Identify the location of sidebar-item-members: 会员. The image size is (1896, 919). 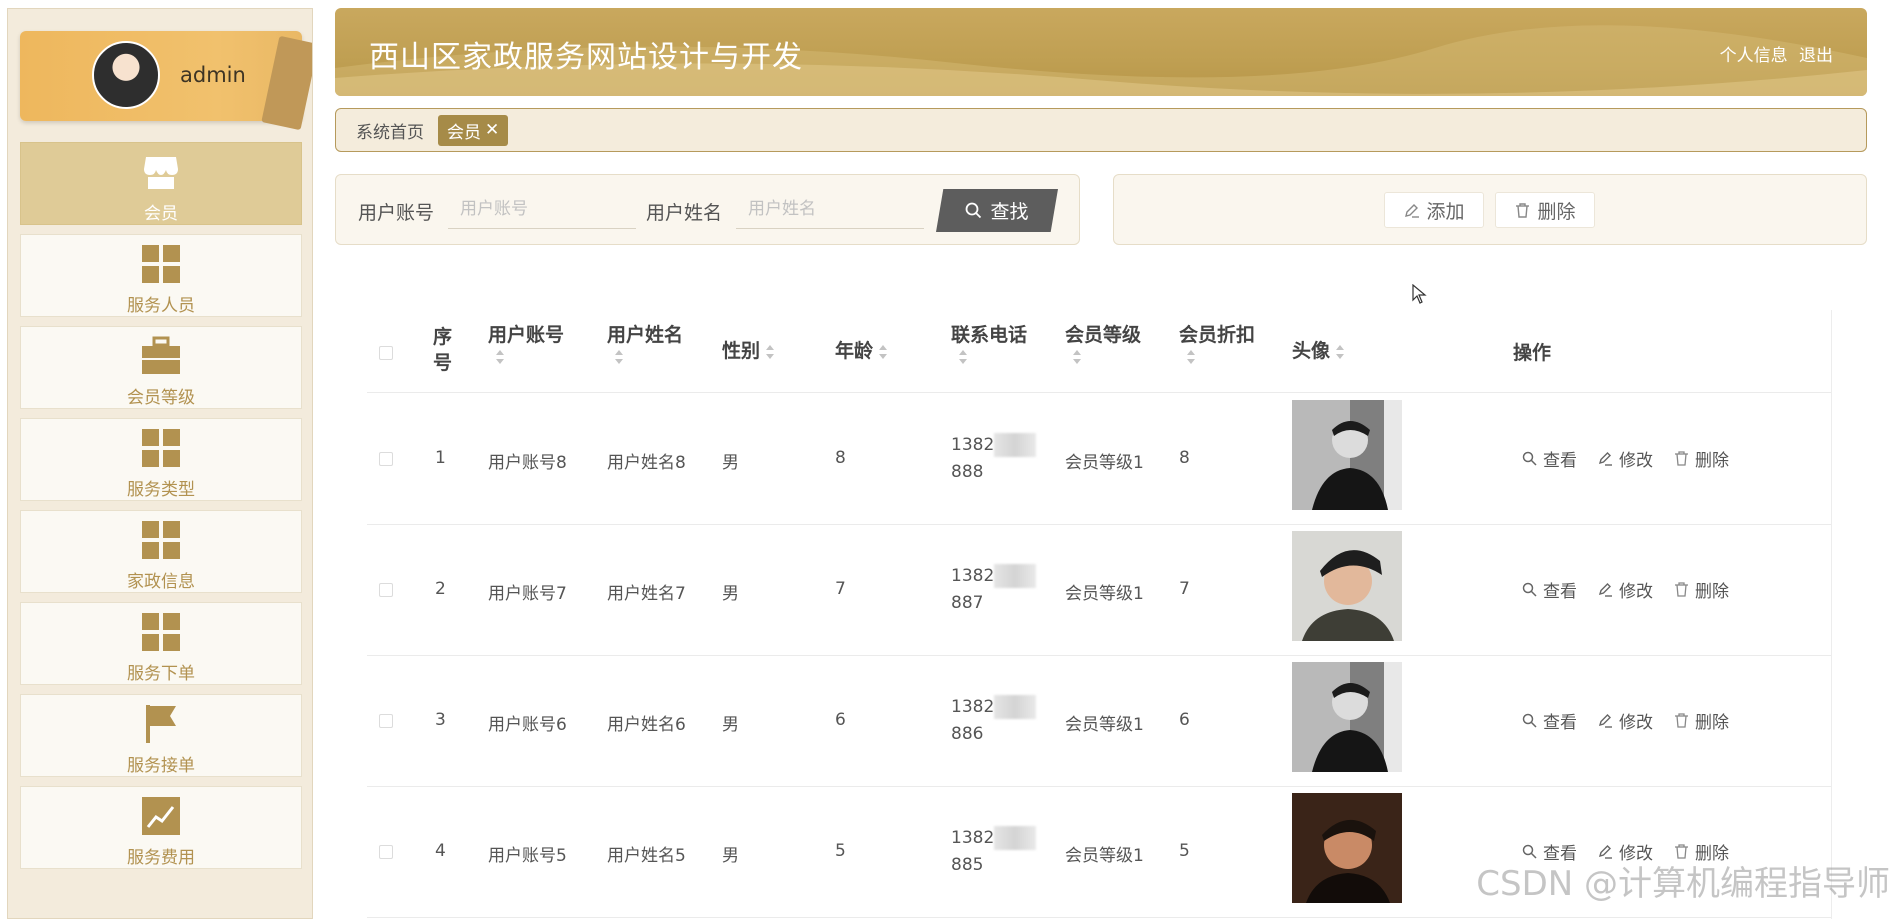
(161, 183).